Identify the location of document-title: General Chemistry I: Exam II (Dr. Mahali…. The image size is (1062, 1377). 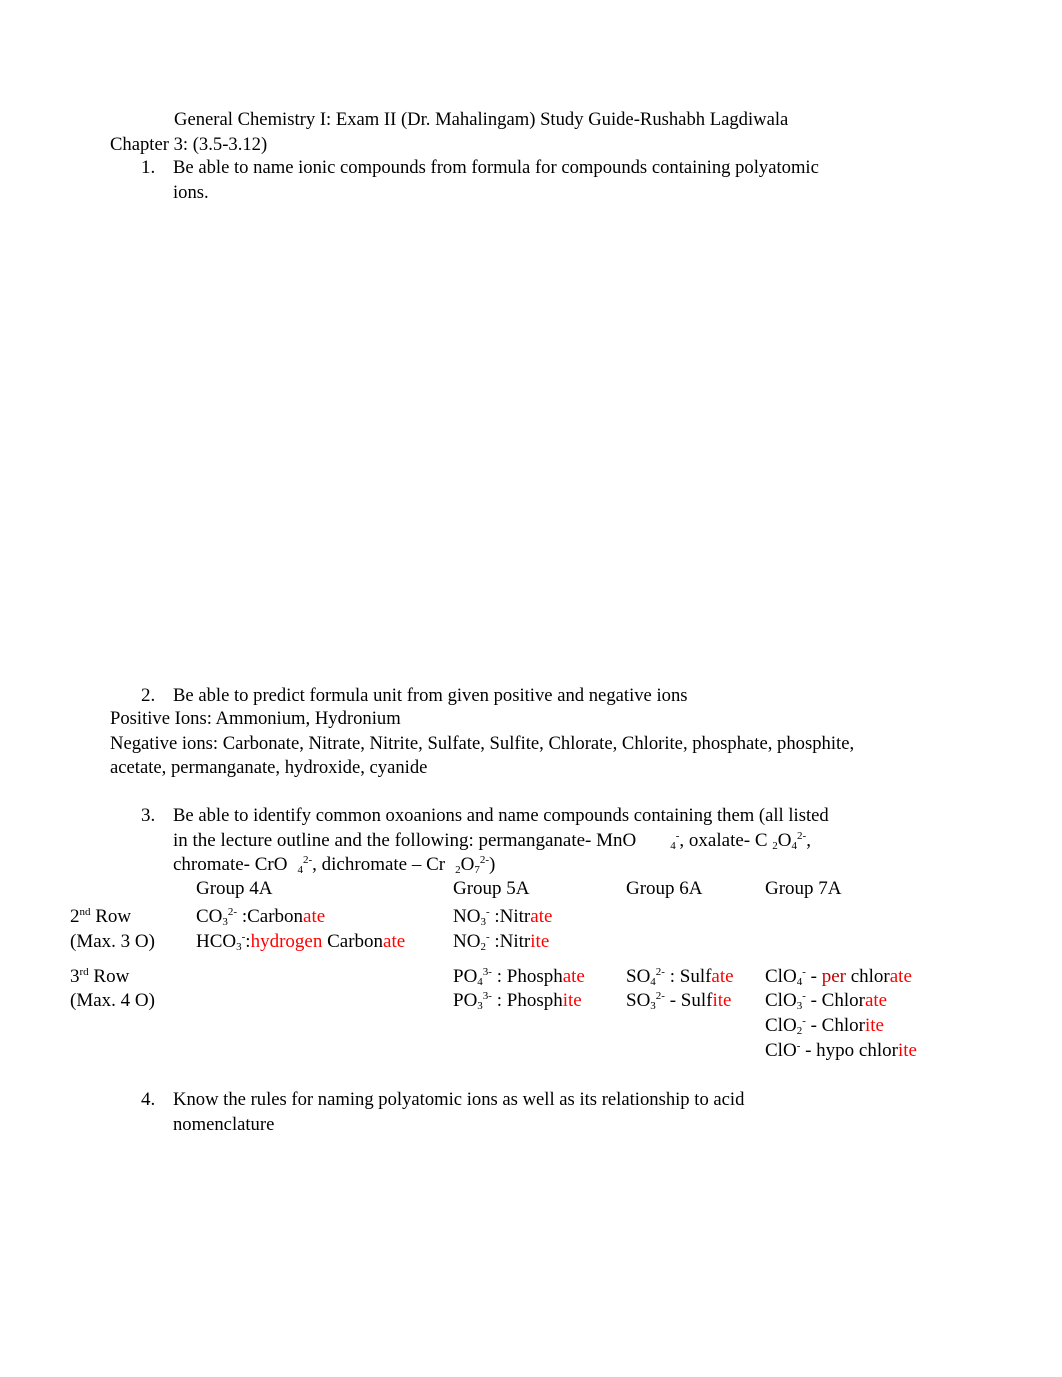
(481, 119).